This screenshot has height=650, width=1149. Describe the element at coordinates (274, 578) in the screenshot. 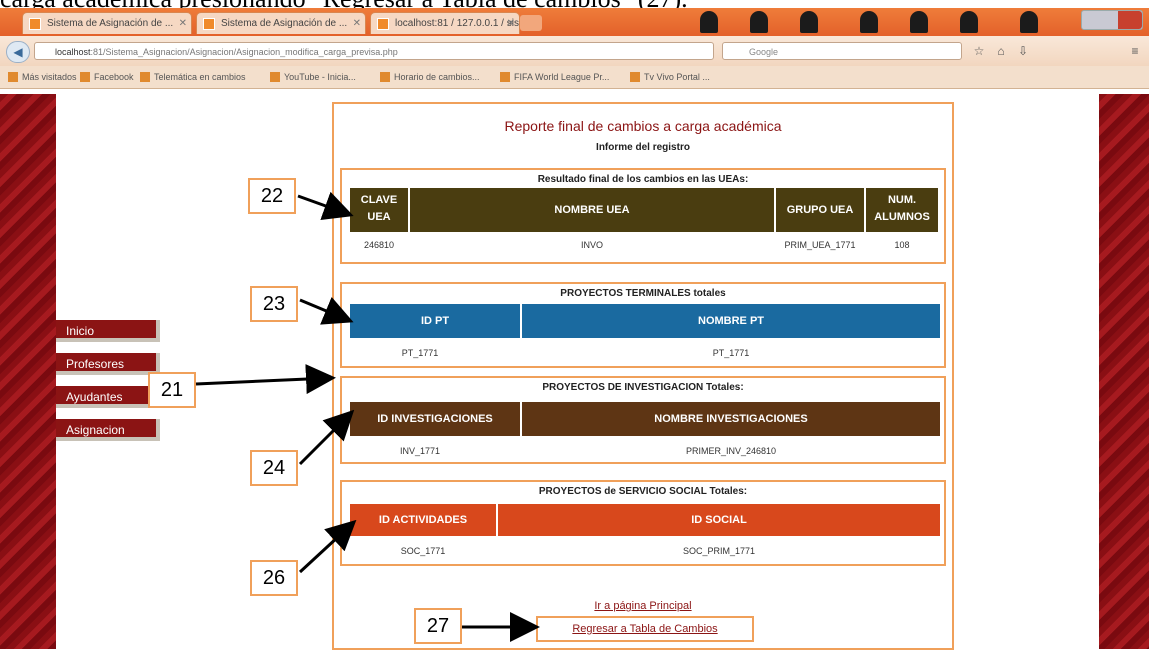

I see `callout-26: 26` at that location.